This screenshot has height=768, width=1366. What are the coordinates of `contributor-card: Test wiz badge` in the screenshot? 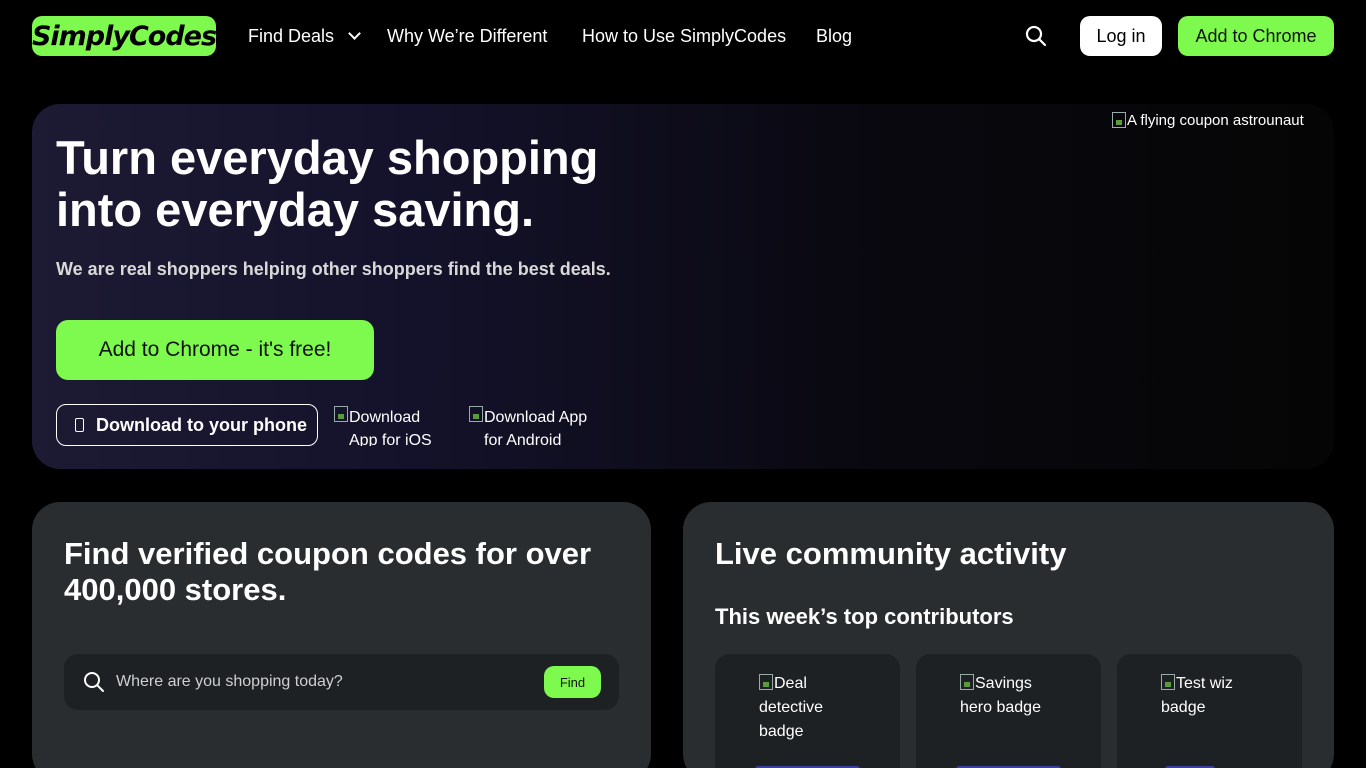 It's located at (1209, 711).